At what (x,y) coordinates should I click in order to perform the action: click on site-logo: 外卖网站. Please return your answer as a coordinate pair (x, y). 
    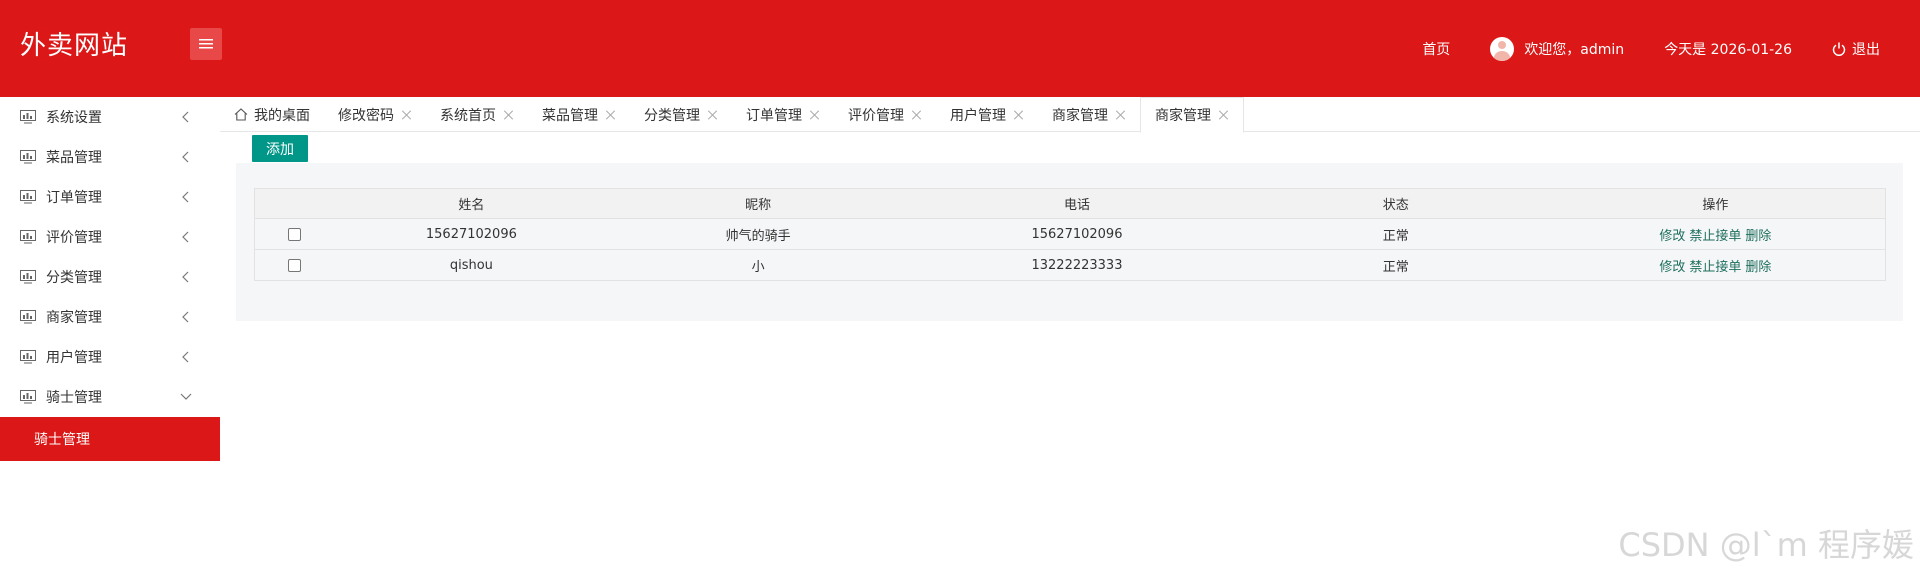
    Looking at the image, I should click on (74, 46).